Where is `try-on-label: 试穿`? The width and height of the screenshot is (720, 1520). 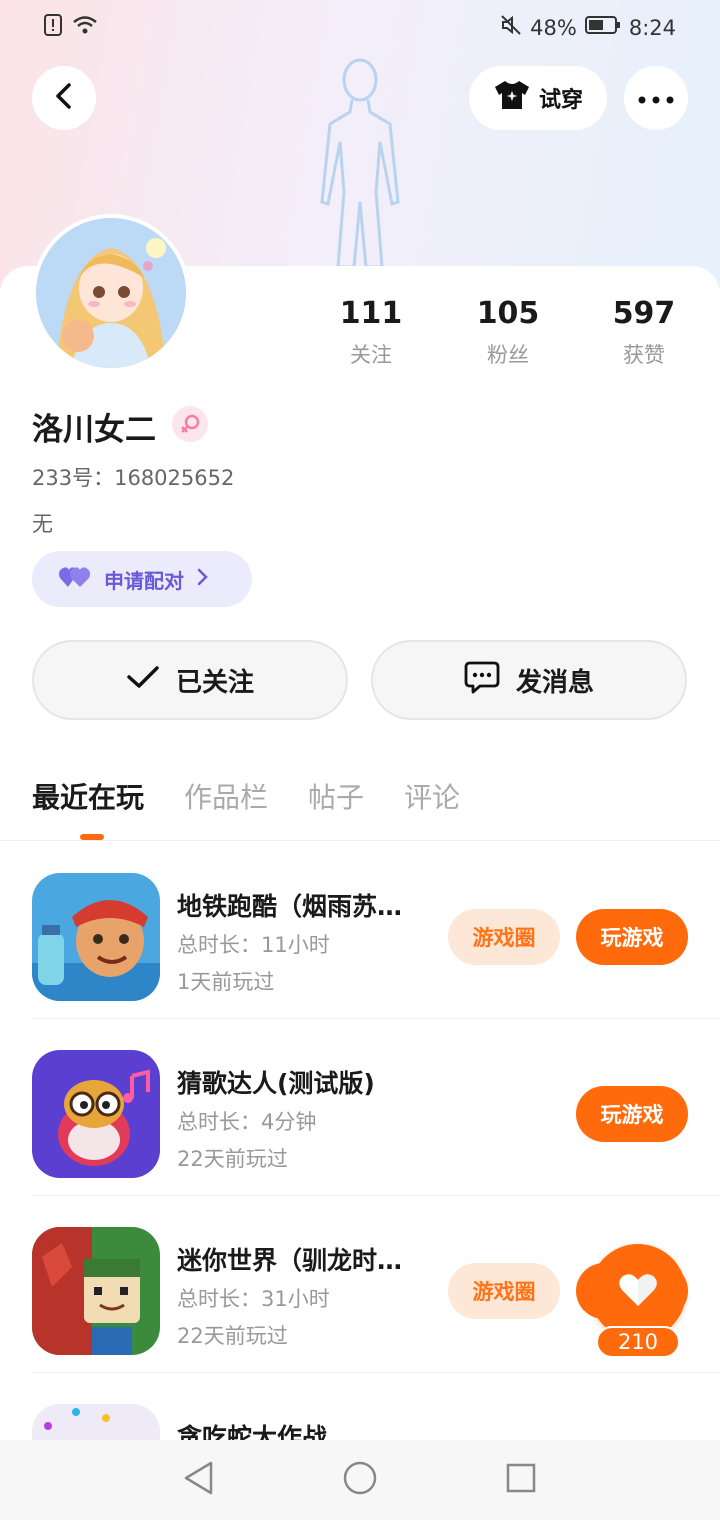 try-on-label: 试穿 is located at coordinates (560, 100).